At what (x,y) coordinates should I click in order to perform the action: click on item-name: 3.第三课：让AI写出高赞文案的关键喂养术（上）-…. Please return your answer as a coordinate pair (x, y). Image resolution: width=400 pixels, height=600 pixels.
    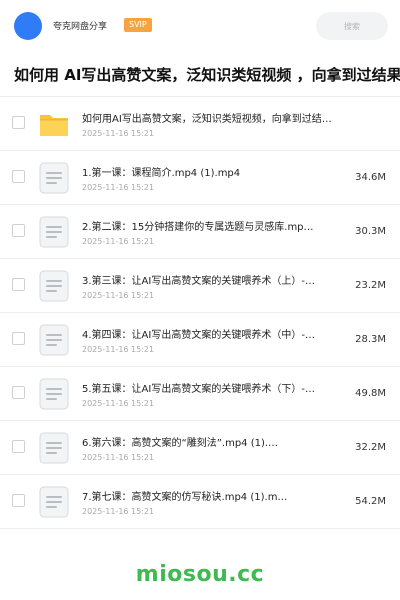
    Looking at the image, I should click on (198, 281).